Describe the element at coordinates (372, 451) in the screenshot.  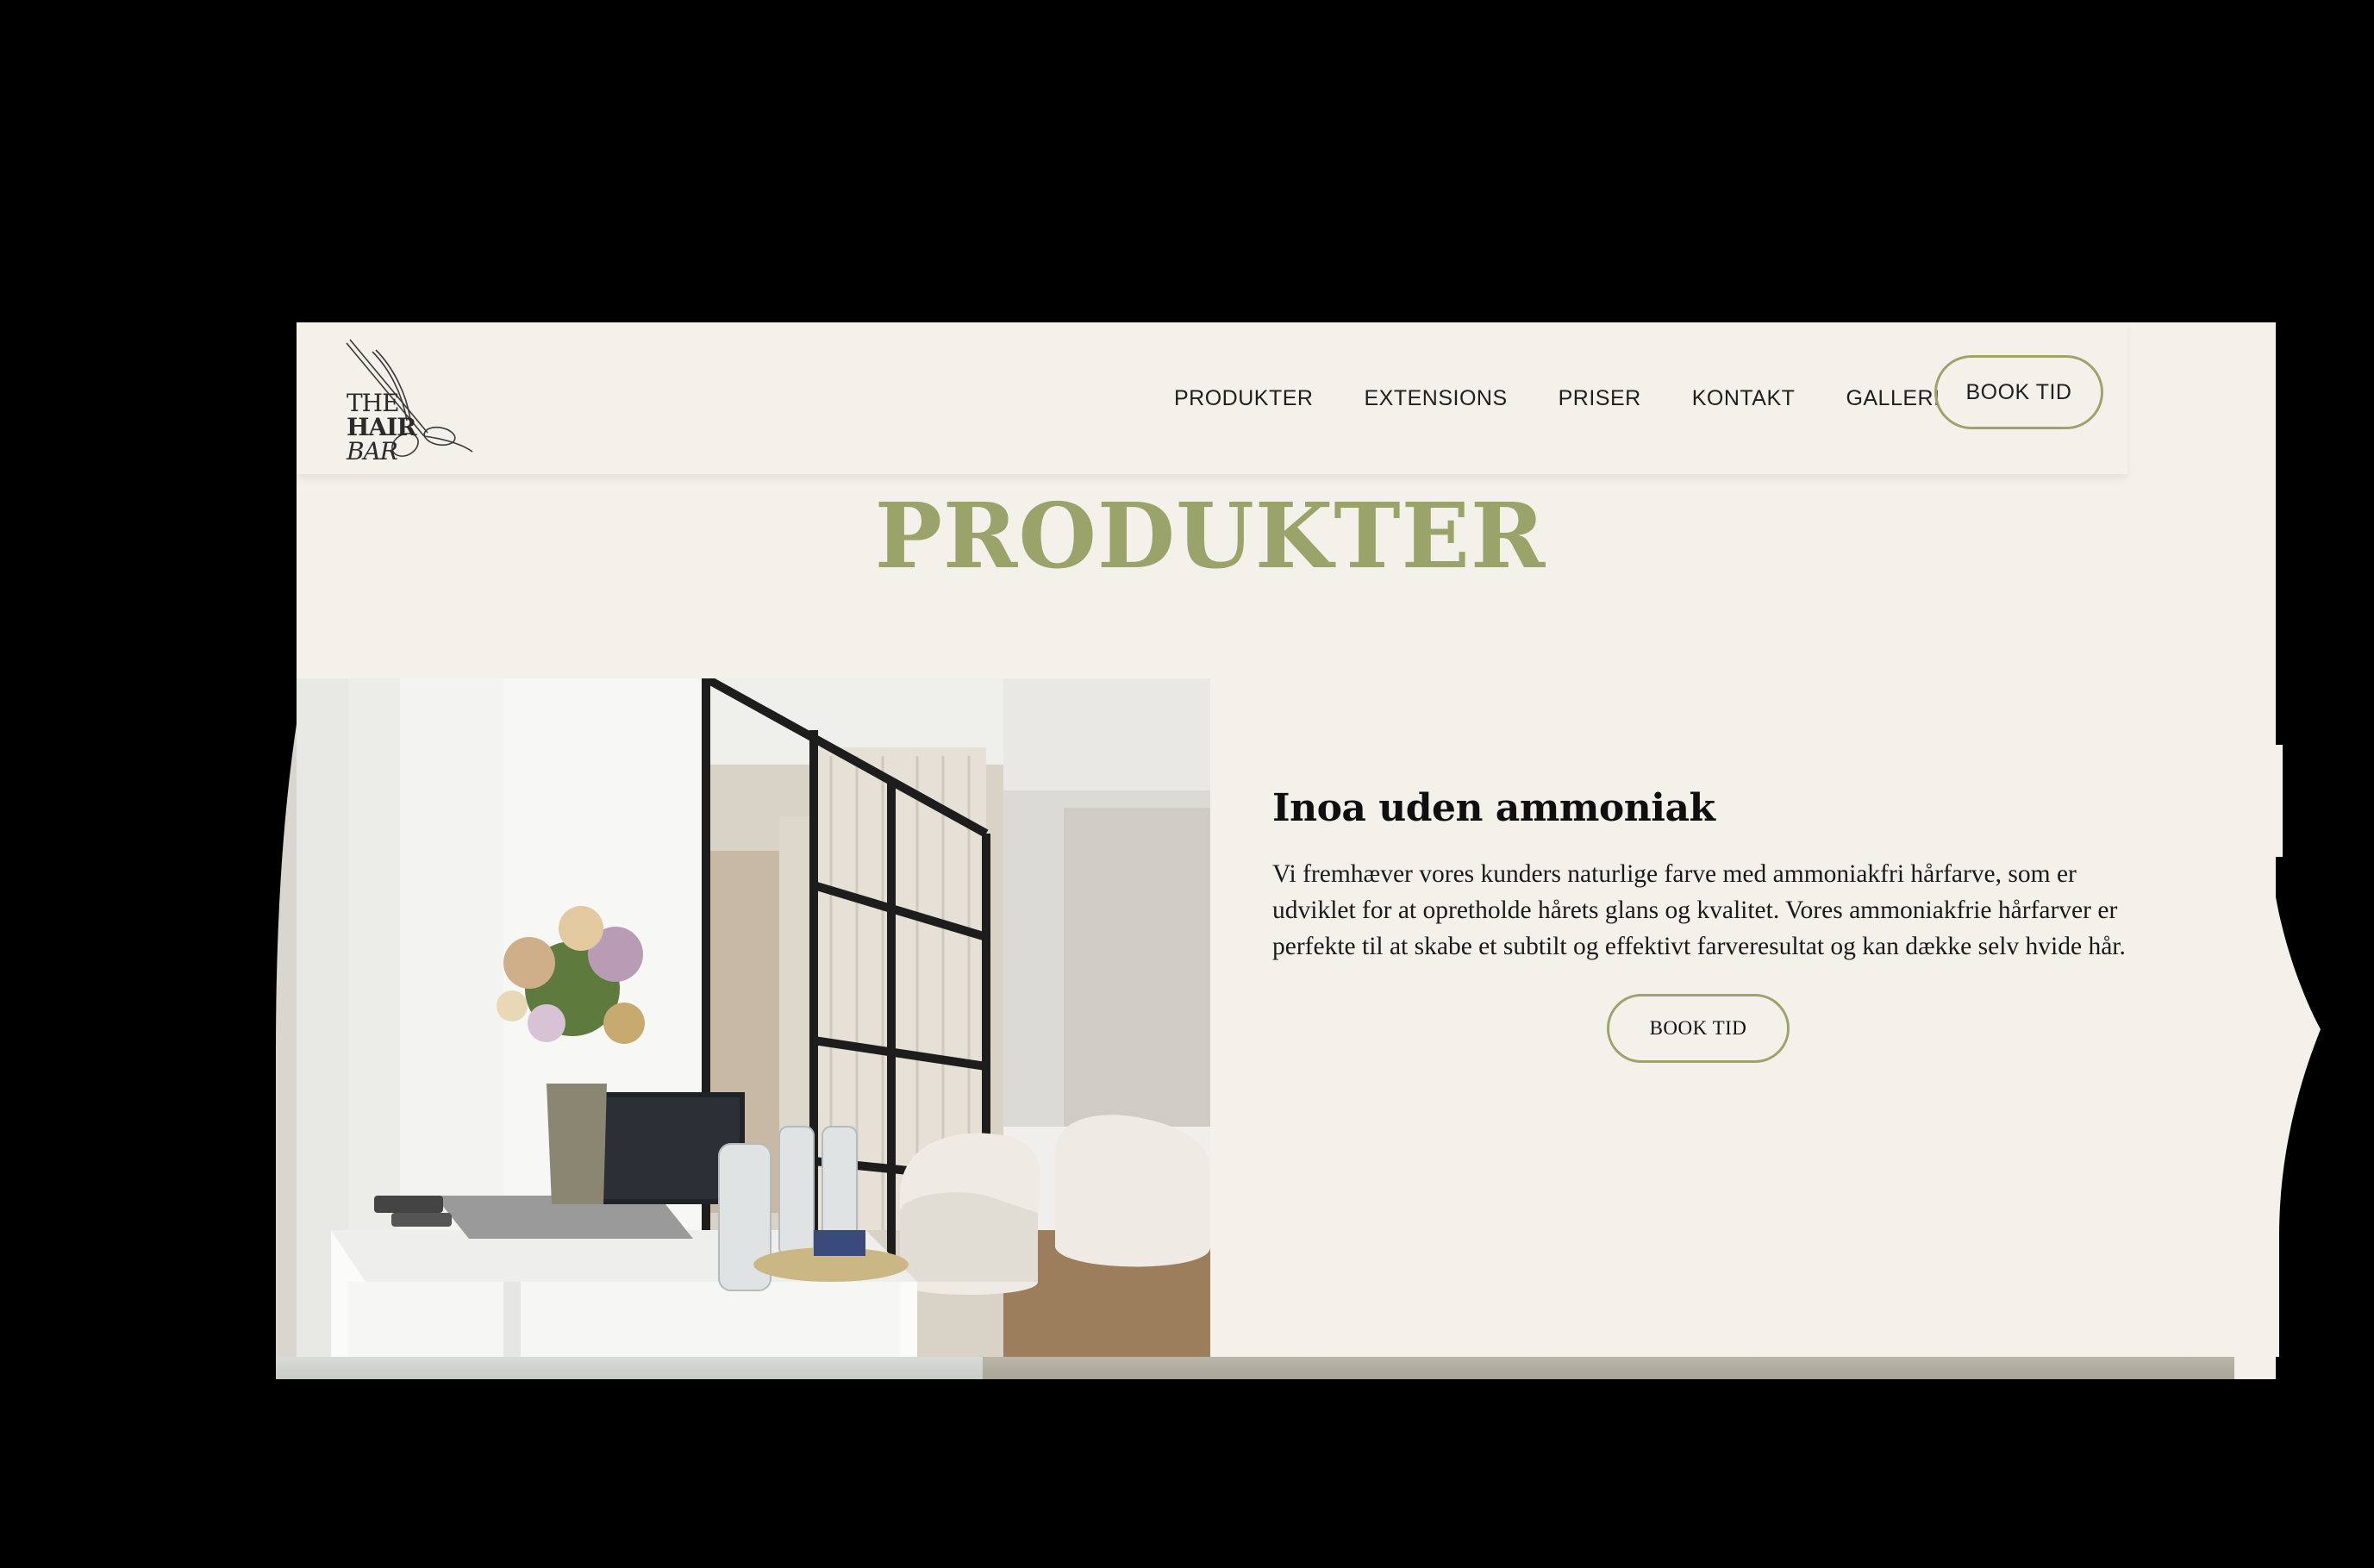
I see `logo-line-bar: BAR` at that location.